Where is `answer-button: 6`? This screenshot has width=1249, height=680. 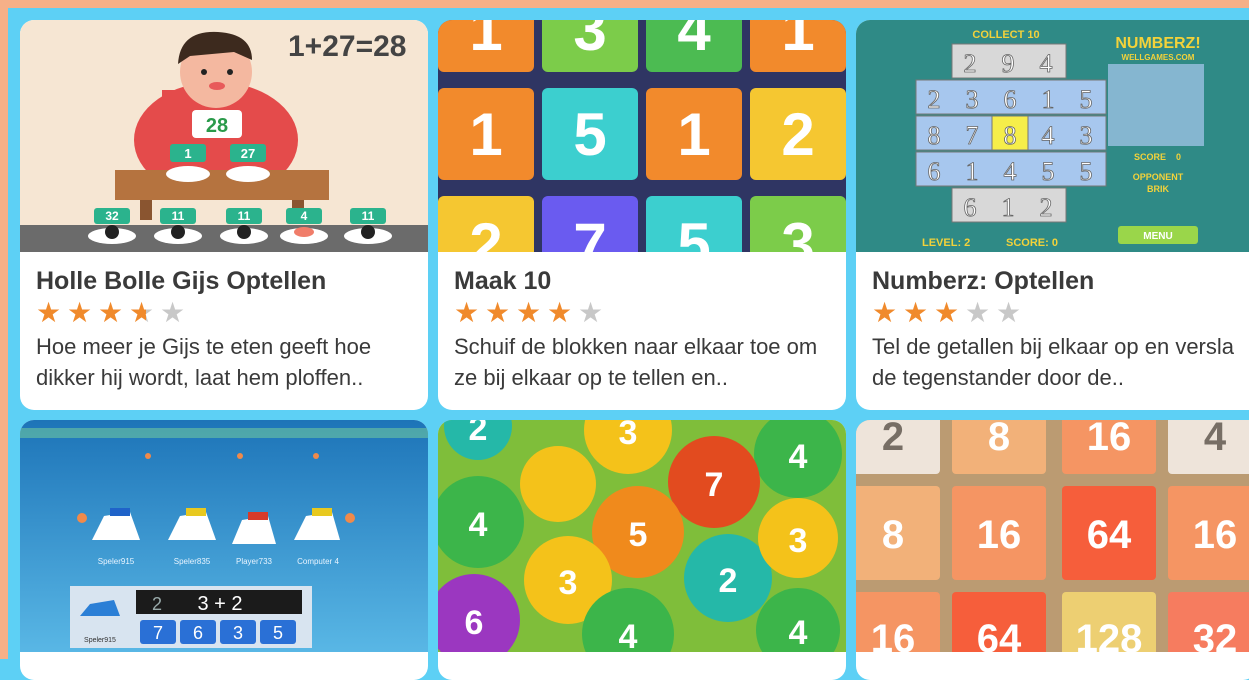
answer-button: 6 is located at coordinates (198, 633).